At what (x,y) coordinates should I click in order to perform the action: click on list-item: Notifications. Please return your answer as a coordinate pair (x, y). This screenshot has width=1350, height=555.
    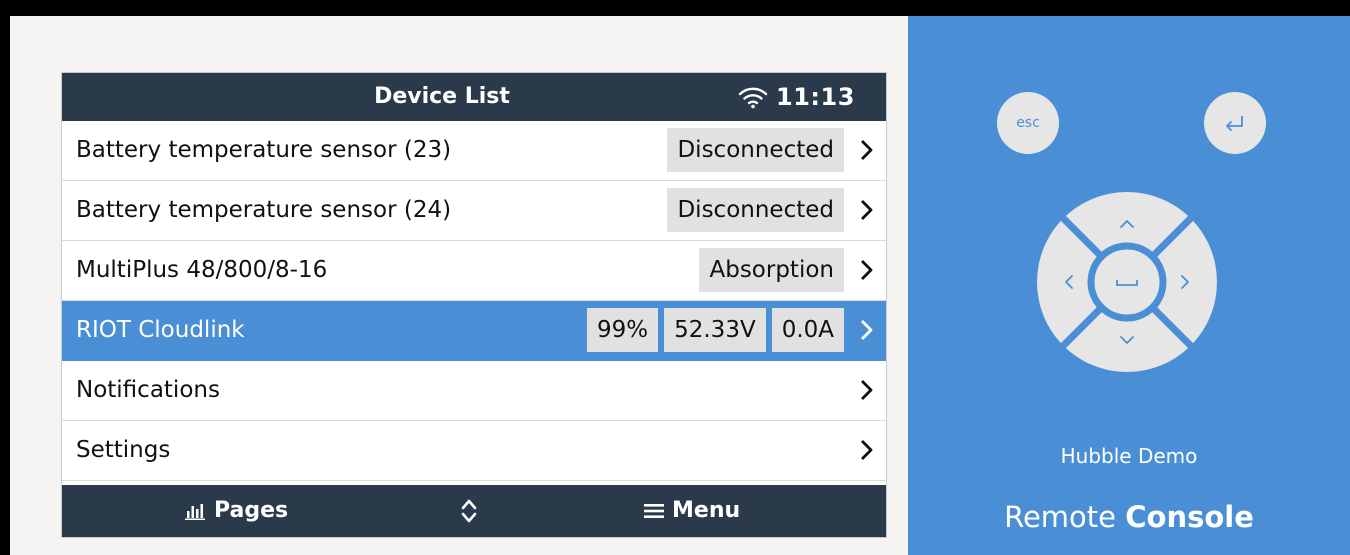
    Looking at the image, I should click on (474, 391).